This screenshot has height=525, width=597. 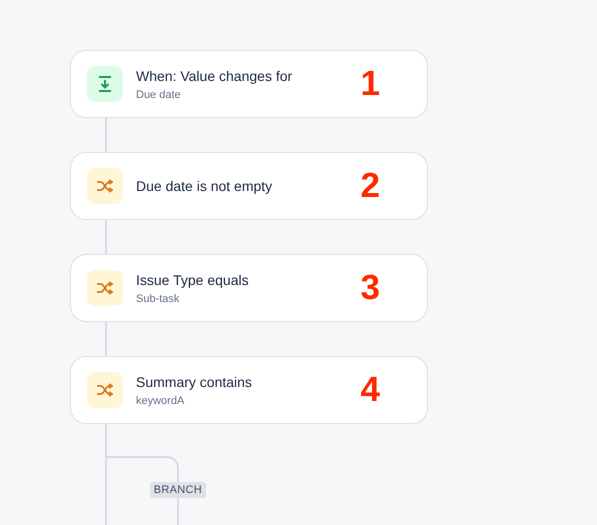 I want to click on step-title: Issue Type equals, so click(x=192, y=280).